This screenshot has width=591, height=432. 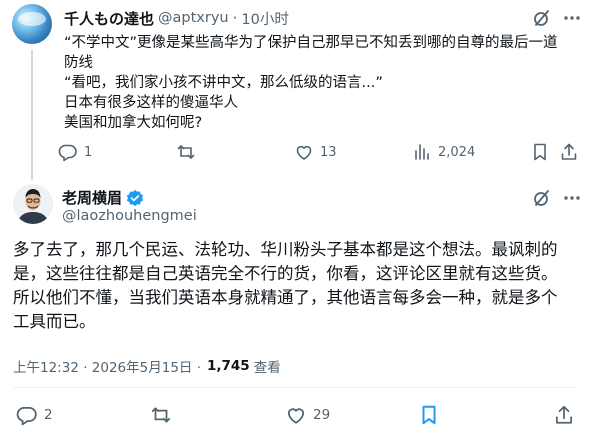 I want to click on verified-badge-icon, so click(x=135, y=198).